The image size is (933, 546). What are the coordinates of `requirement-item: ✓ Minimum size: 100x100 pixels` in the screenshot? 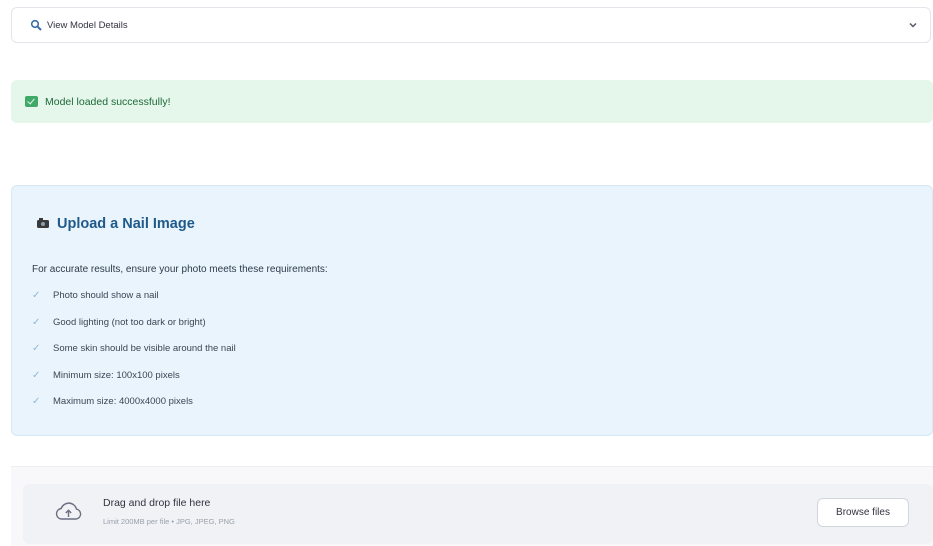 It's located at (134, 383).